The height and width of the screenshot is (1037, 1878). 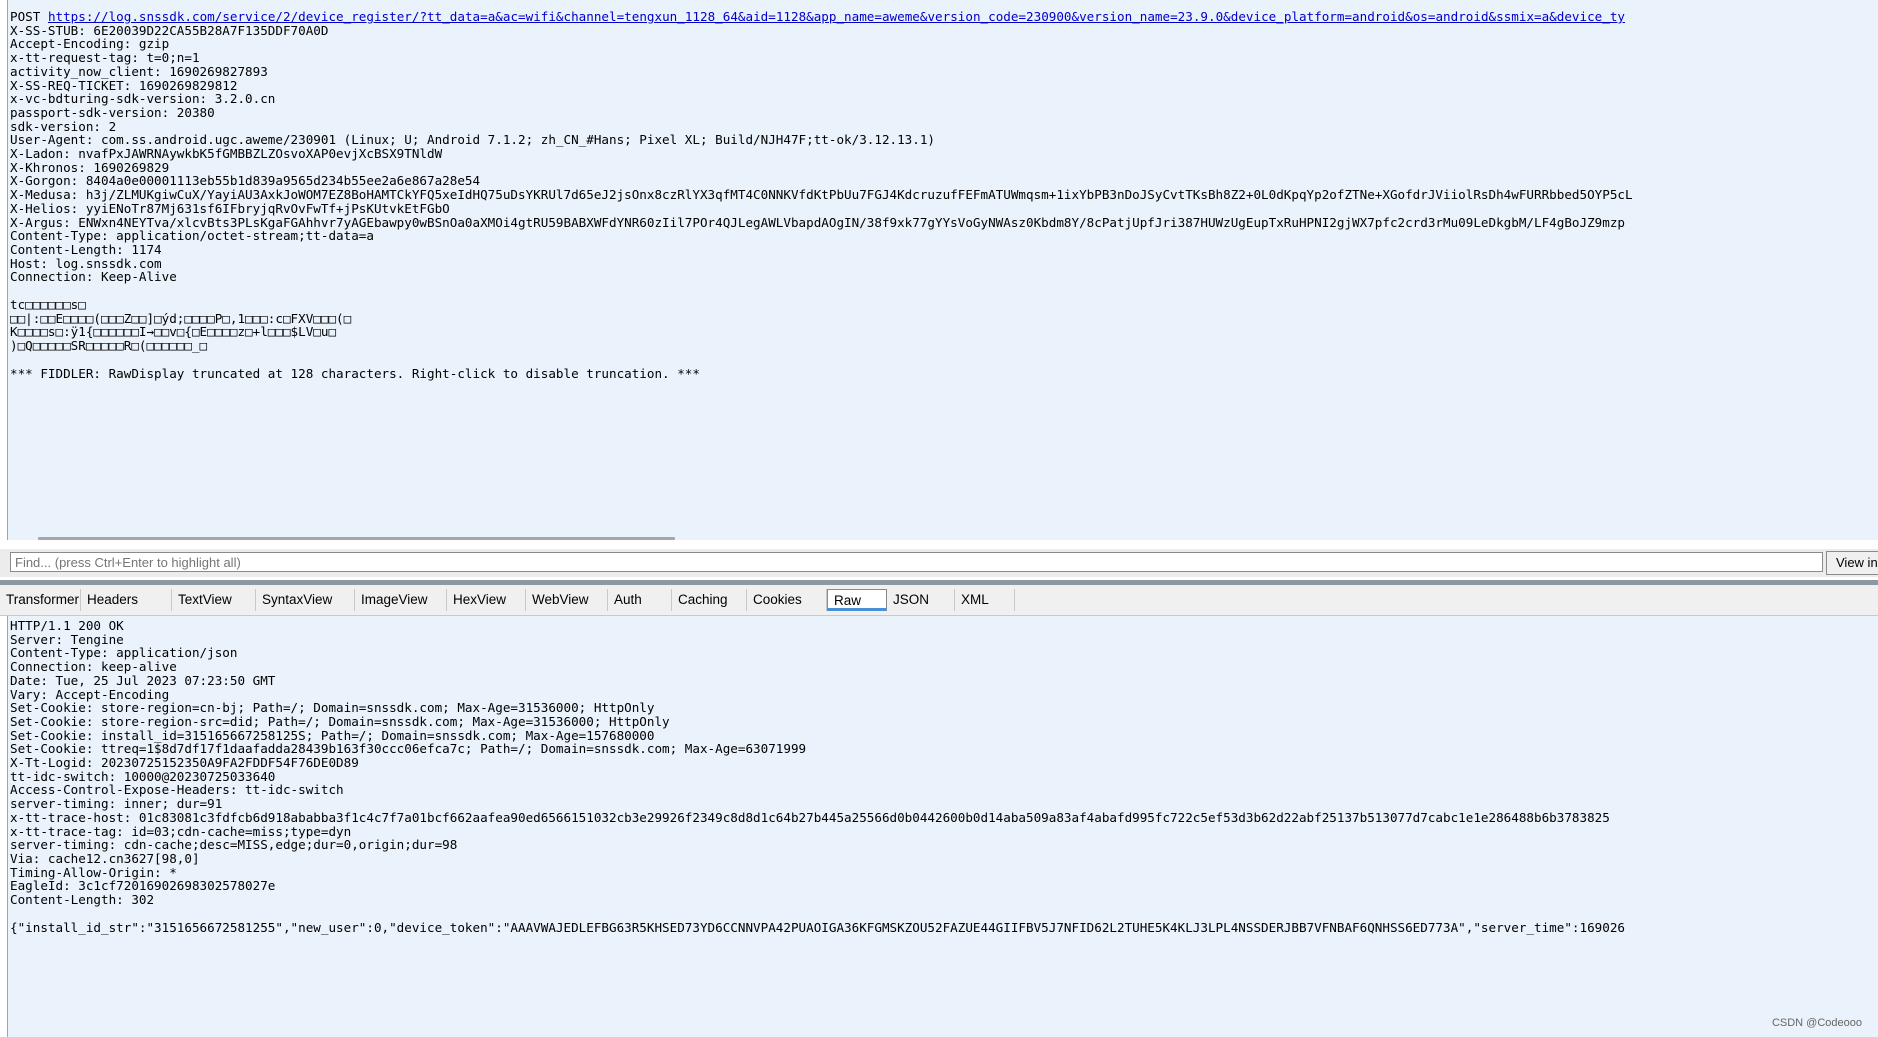 What do you see at coordinates (143, 680) in the screenshot?
I see `response-header-line: Date: Tue, 25 Jul 2023 07:23:50 GMT` at bounding box center [143, 680].